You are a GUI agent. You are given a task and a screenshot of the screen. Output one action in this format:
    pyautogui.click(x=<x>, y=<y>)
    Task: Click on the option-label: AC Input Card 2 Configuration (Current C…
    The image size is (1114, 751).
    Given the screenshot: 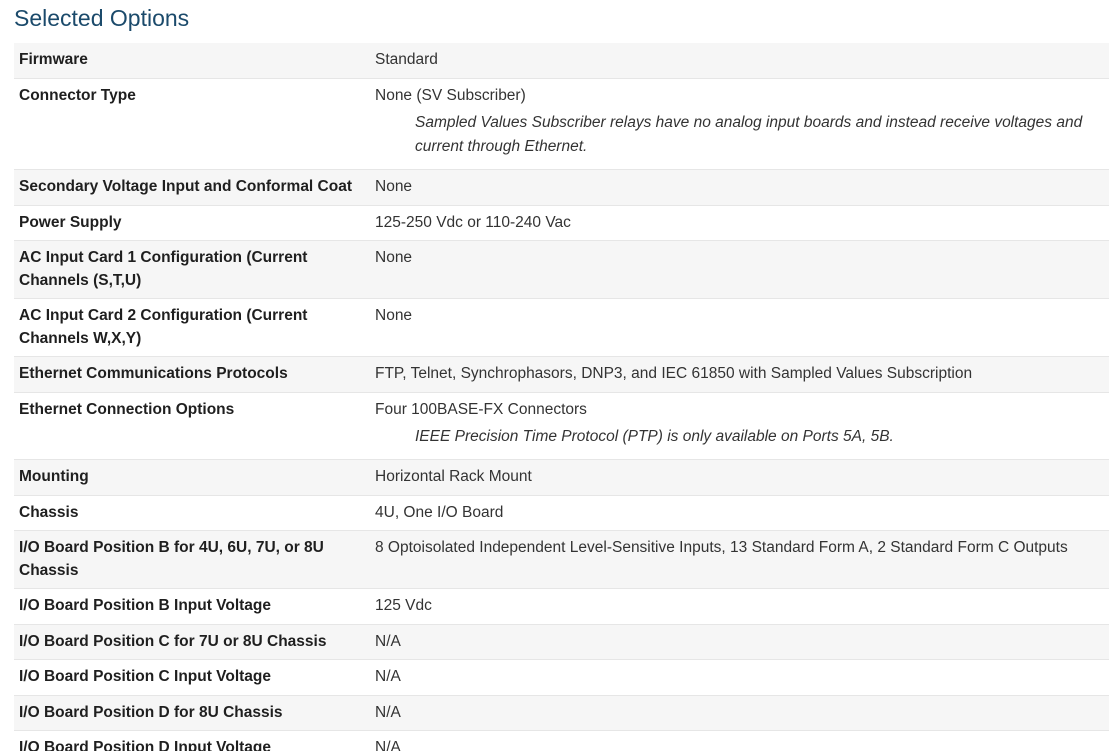 What is the action you would take?
    pyautogui.click(x=192, y=327)
    